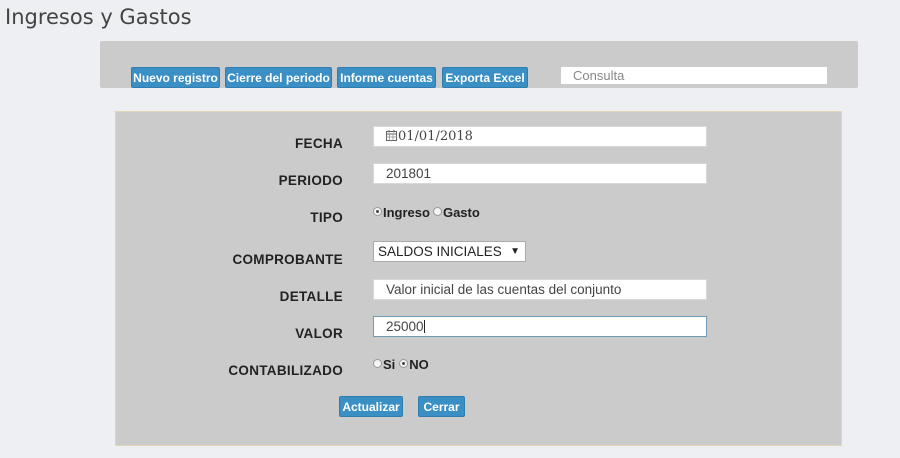 This screenshot has height=458, width=900. I want to click on valor-label: VALOR, so click(319, 333).